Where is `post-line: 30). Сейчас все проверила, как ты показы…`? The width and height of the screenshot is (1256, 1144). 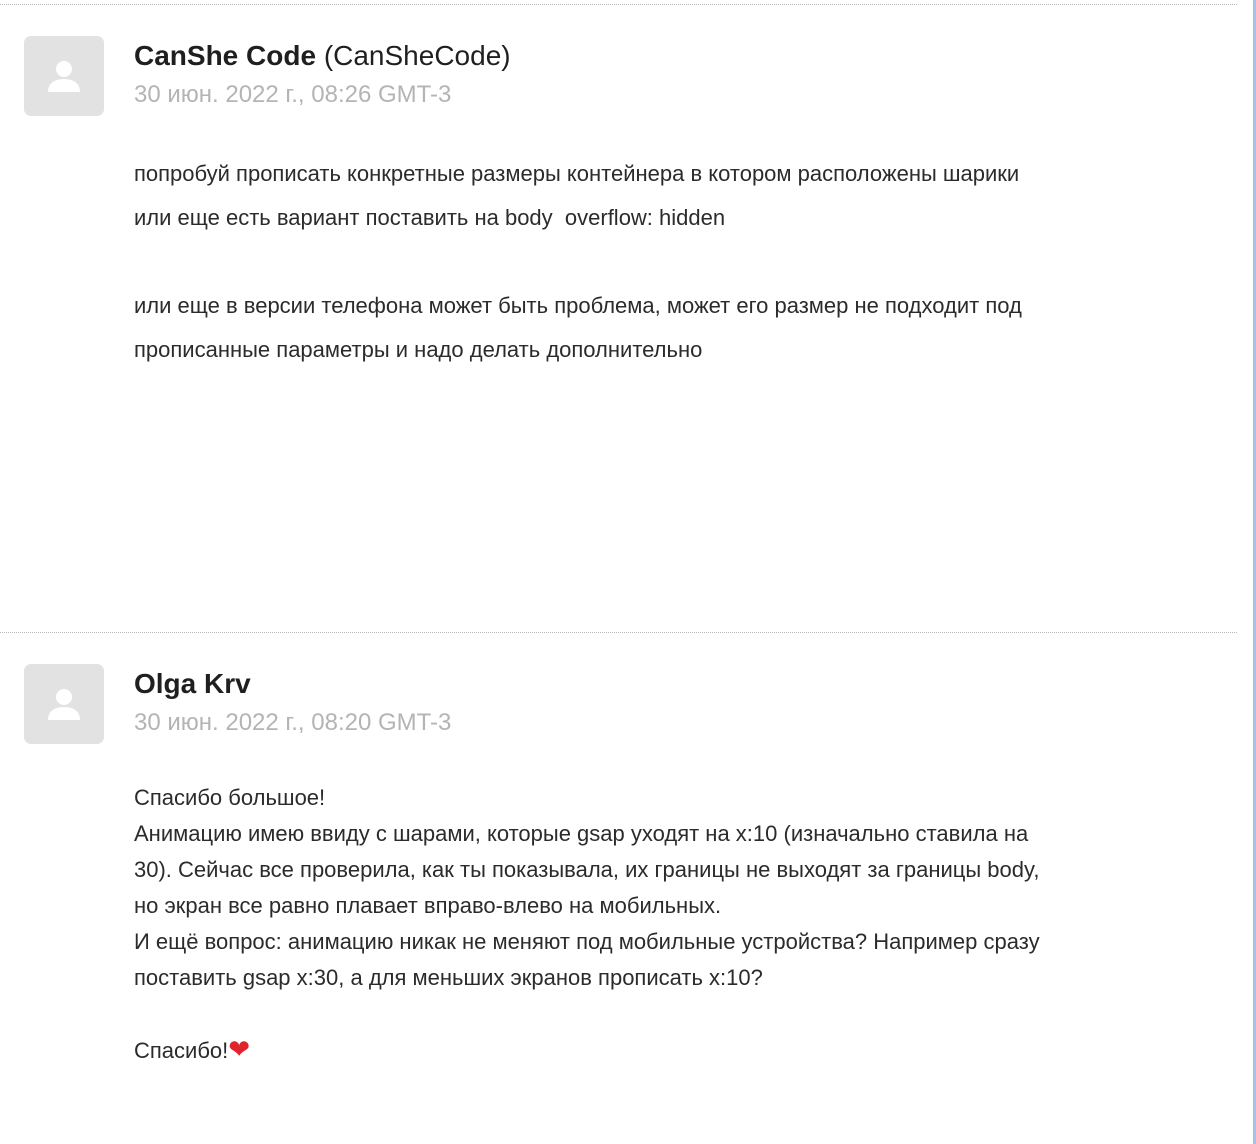
post-line: 30). Сейчас все проверила, как ты показы… is located at coordinates (587, 869).